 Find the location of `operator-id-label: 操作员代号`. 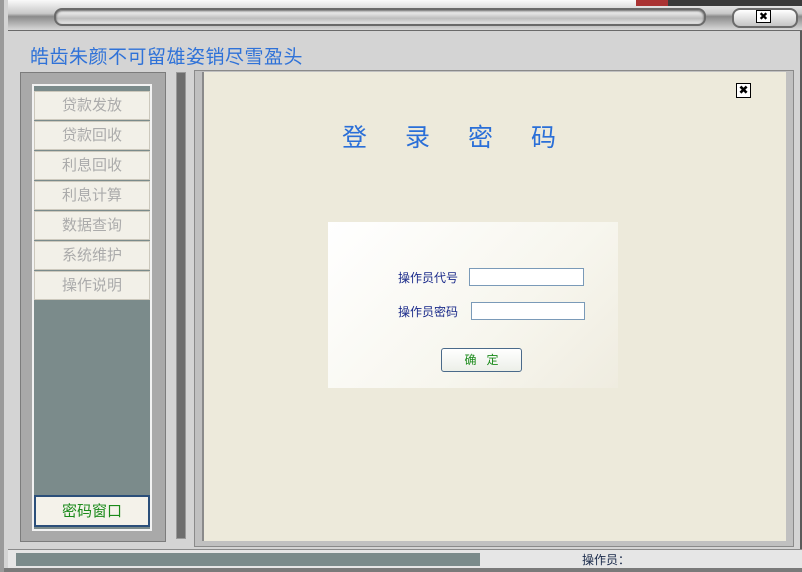

operator-id-label: 操作员代号 is located at coordinates (428, 278).